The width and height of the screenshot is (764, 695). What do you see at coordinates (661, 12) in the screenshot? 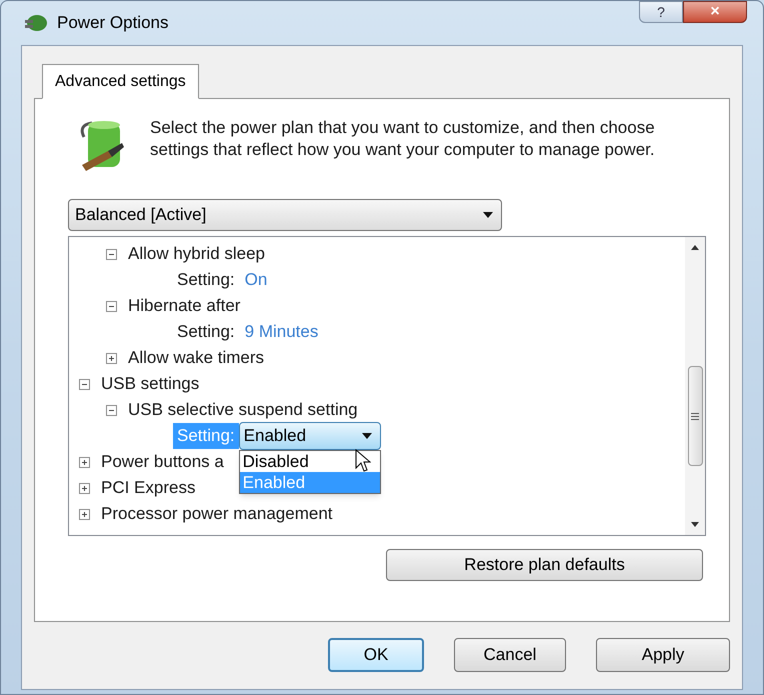
I see `help-button: ?` at bounding box center [661, 12].